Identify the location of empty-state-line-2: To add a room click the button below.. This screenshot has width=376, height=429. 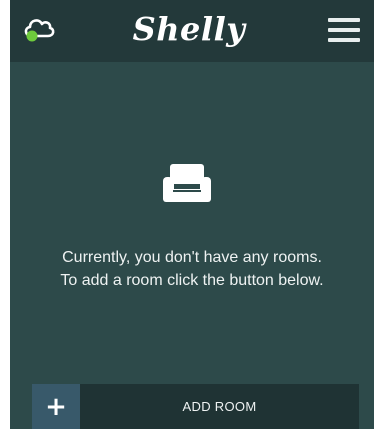
(192, 280).